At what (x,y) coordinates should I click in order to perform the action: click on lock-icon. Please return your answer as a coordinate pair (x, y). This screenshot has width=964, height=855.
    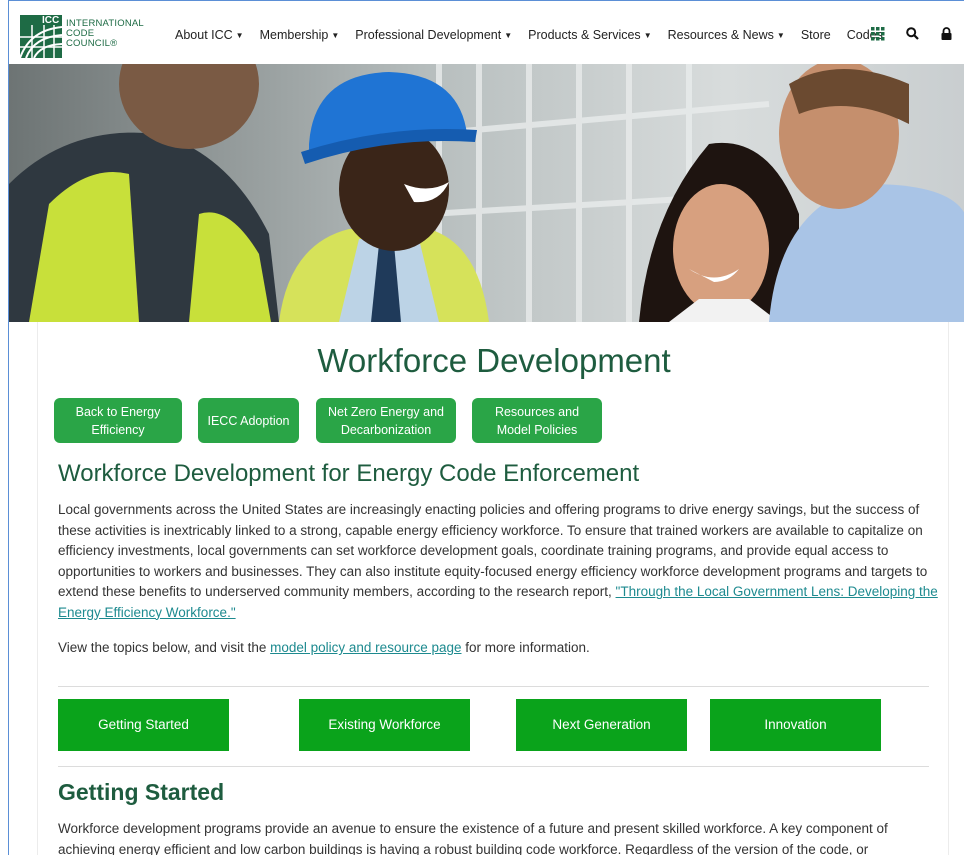
    Looking at the image, I should click on (946, 36).